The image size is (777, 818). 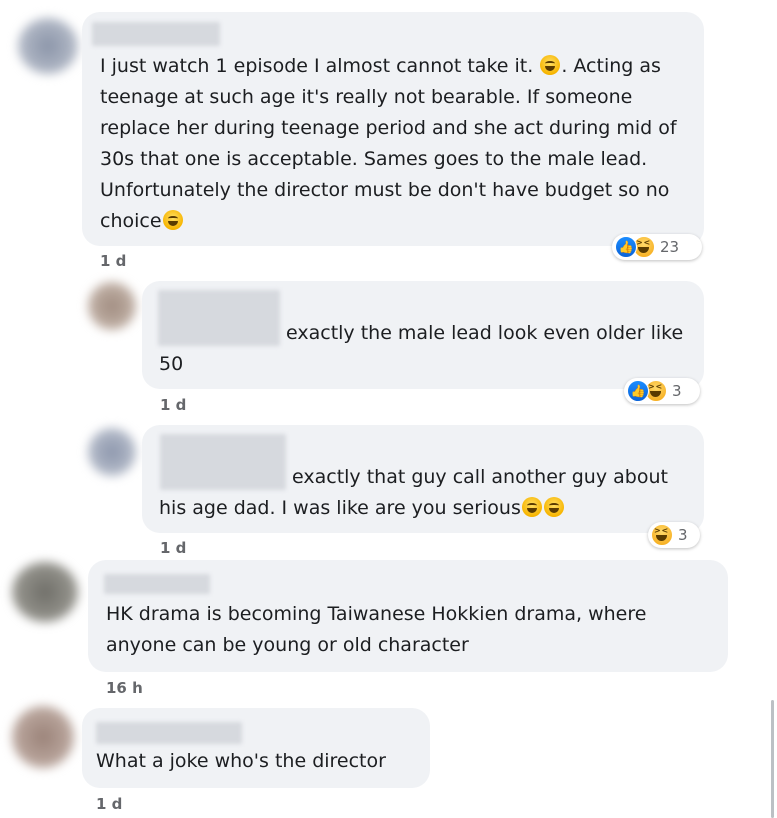 I want to click on comment-text-part: What a joke who's the director, so click(x=241, y=761).